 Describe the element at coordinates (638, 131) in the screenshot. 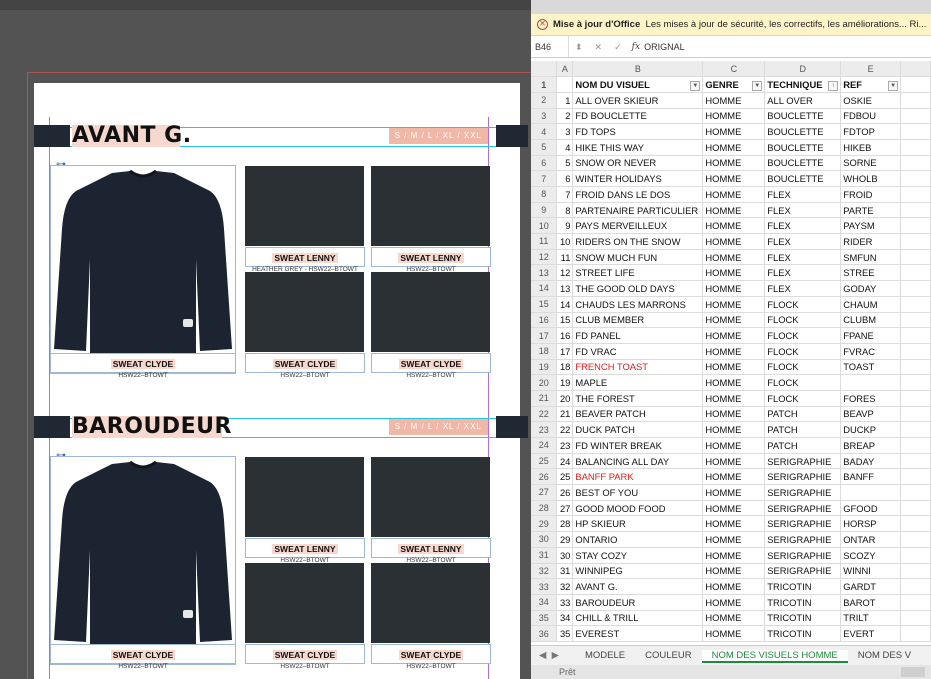

I see `cell-nom-visuel: FD TOPS` at that location.